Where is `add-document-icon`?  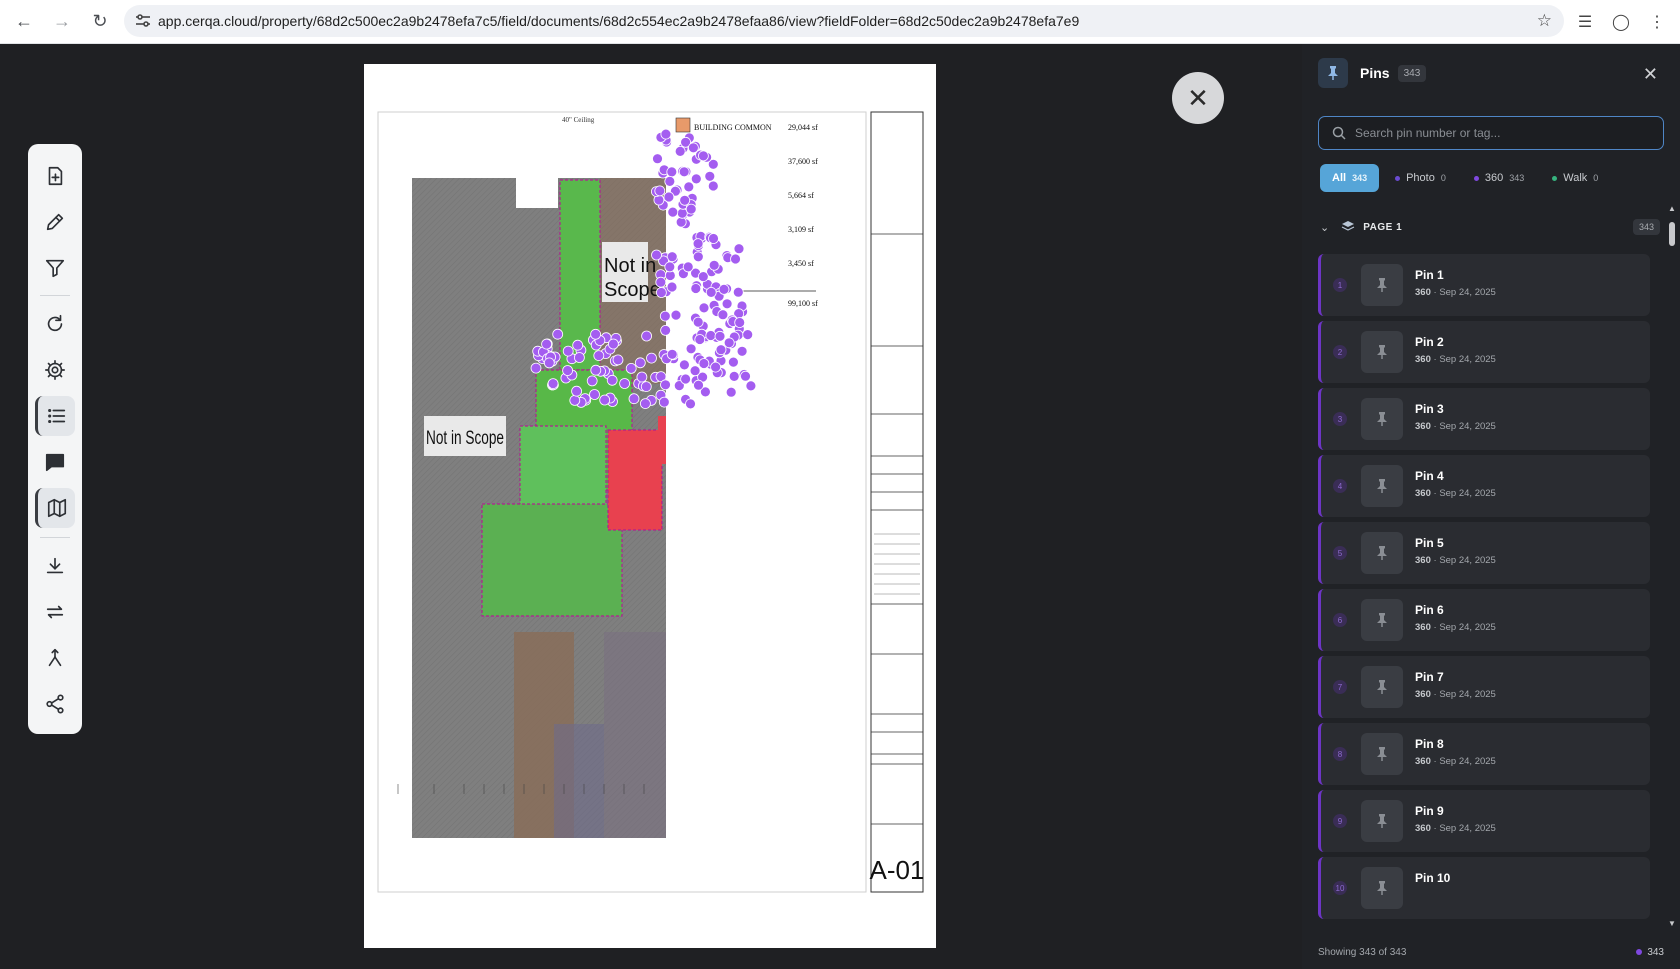 add-document-icon is located at coordinates (55, 176).